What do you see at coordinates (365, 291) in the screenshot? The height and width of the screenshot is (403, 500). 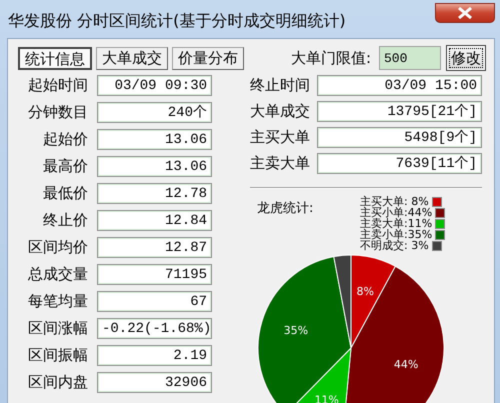 I see `slice-label: 8%` at bounding box center [365, 291].